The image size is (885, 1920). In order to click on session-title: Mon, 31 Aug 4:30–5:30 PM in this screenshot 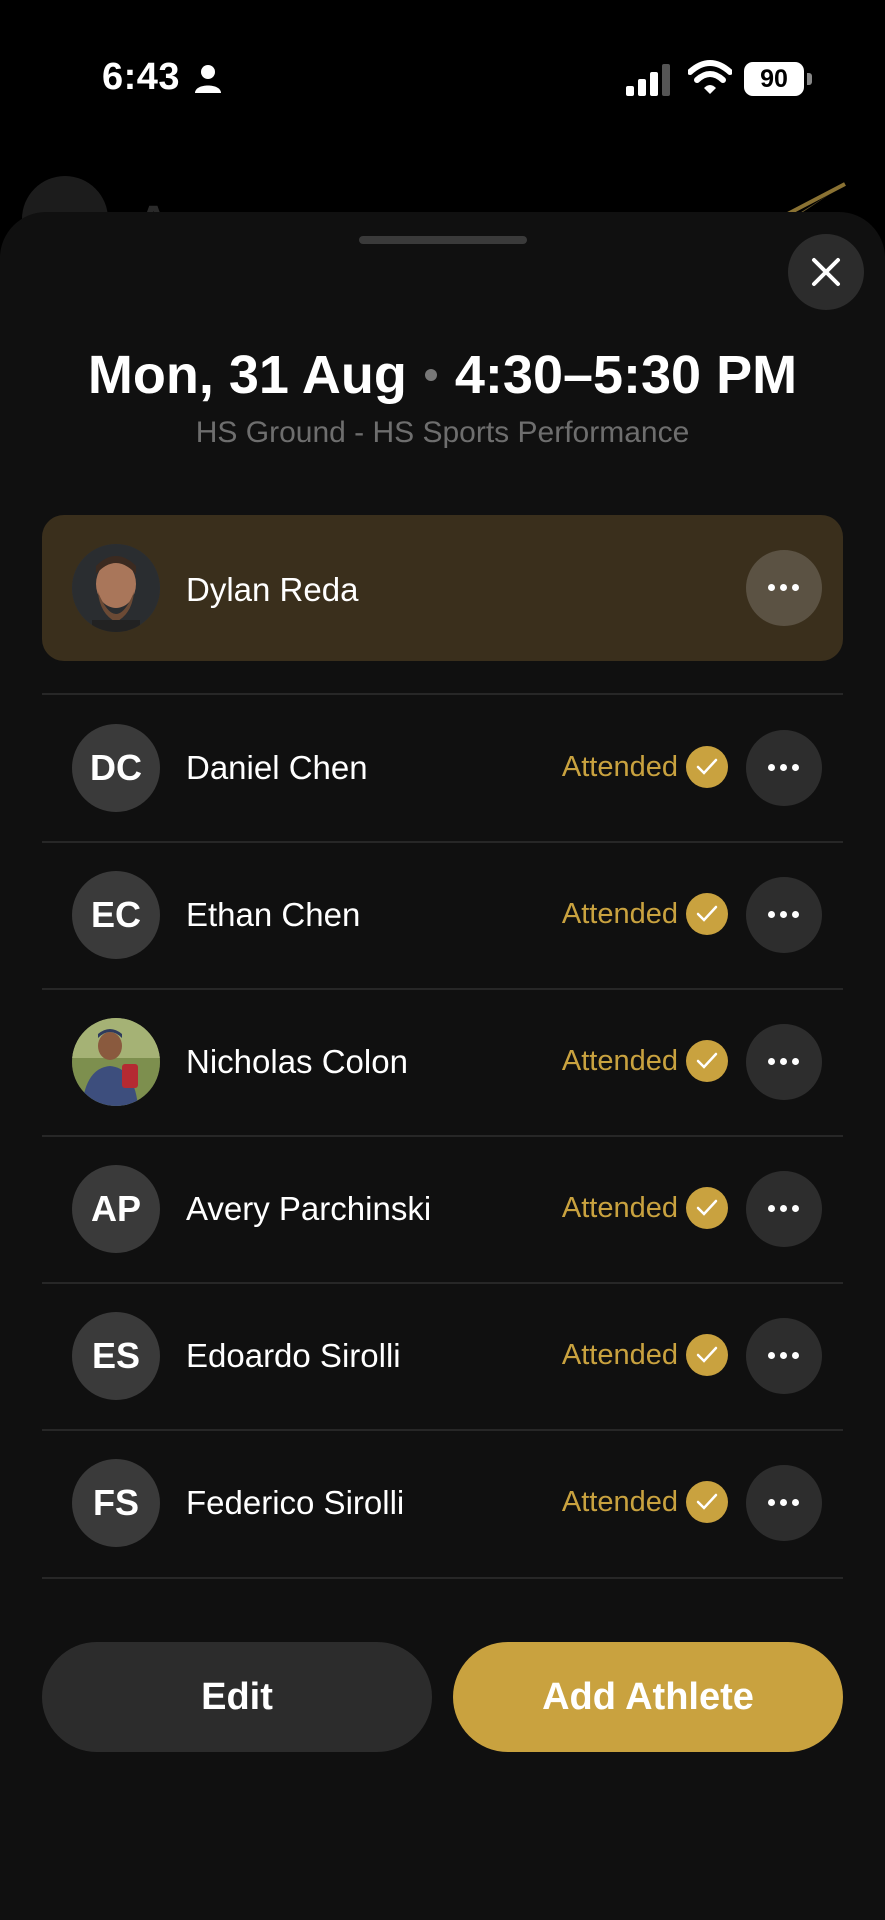, I will do `click(442, 375)`.